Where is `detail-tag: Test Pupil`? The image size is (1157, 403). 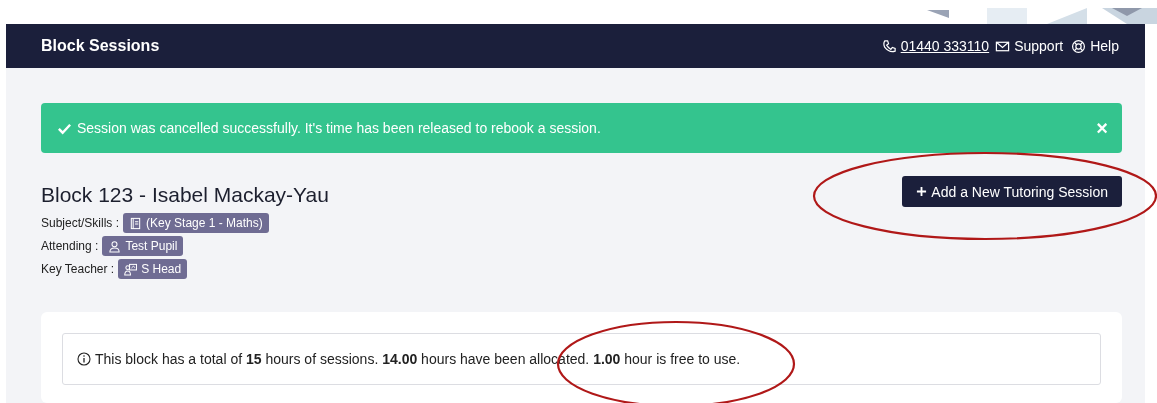
detail-tag: Test Pupil is located at coordinates (143, 246).